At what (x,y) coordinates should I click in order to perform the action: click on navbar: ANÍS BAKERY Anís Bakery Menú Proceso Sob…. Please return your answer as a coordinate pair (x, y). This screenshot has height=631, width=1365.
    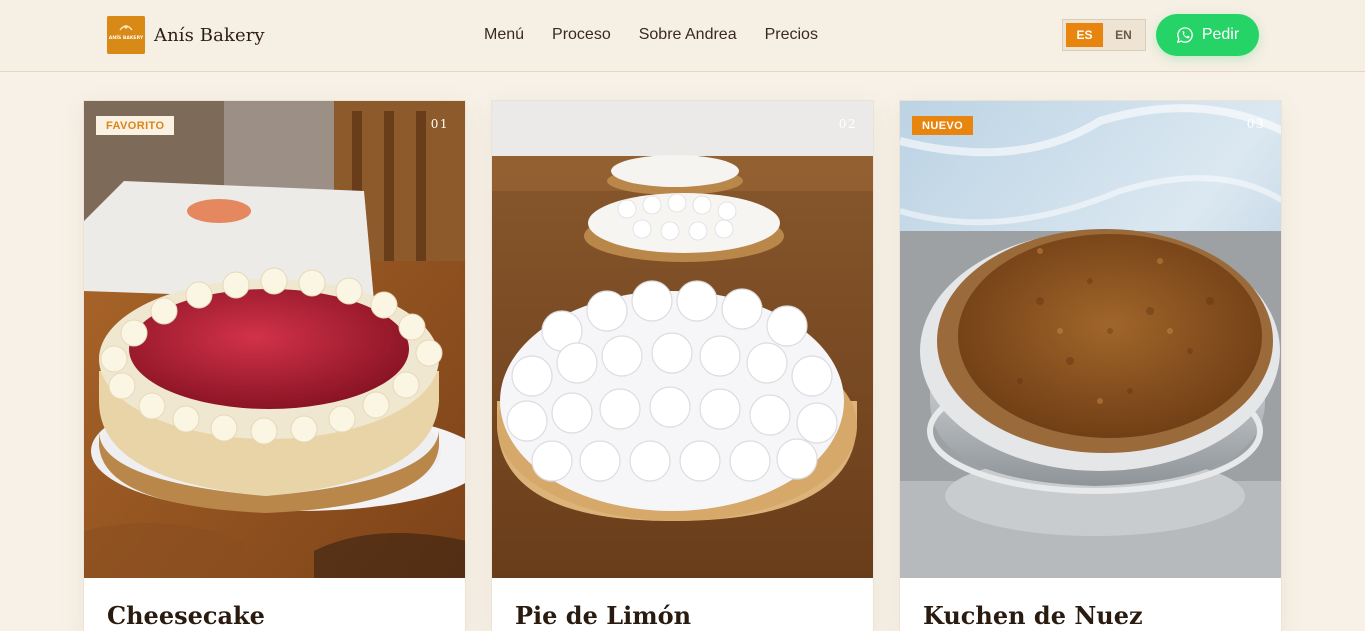
    Looking at the image, I should click on (682, 36).